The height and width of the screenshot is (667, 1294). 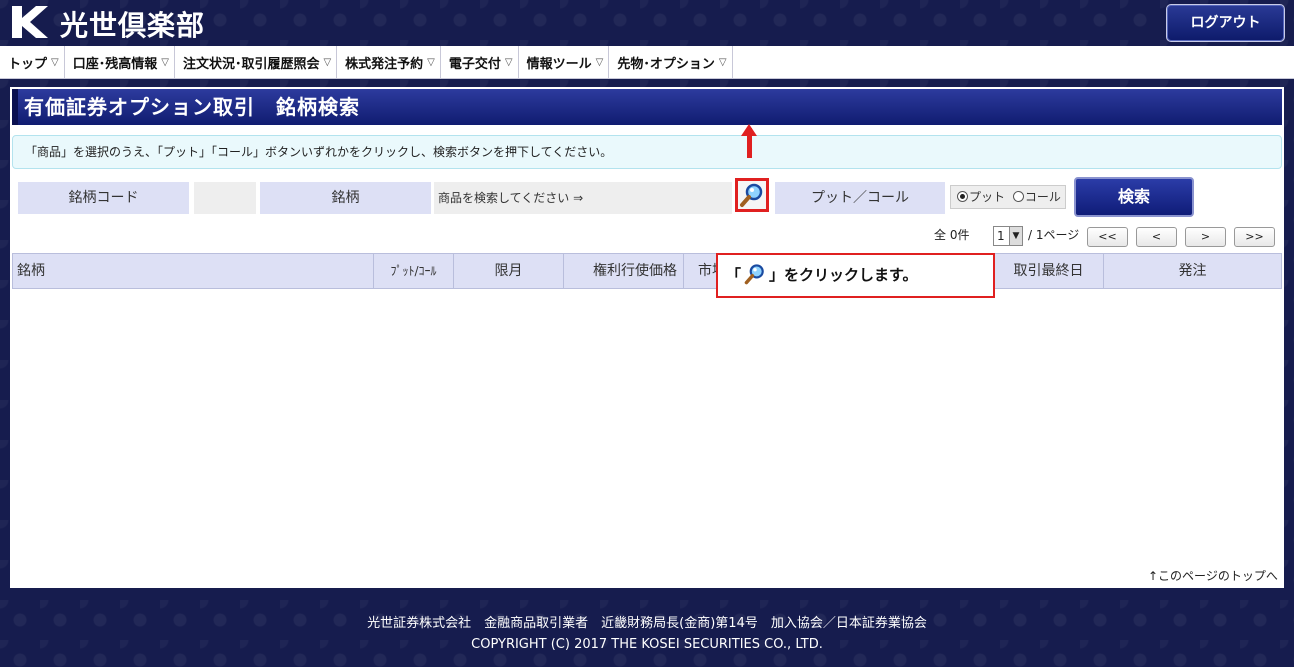 I want to click on nav-item-futures-options: 先物･オプション ▽, so click(x=671, y=62).